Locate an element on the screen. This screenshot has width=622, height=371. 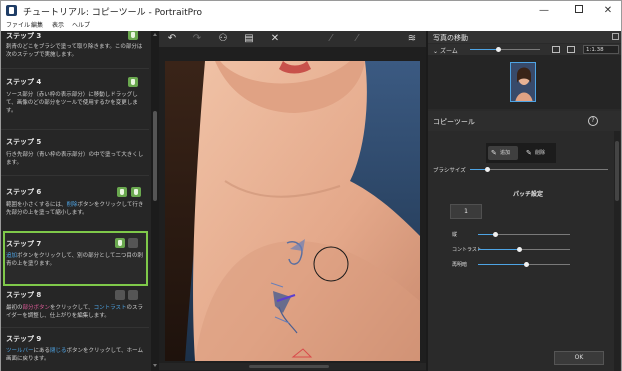
close-window-button: ✕ is located at coordinates (607, 11).